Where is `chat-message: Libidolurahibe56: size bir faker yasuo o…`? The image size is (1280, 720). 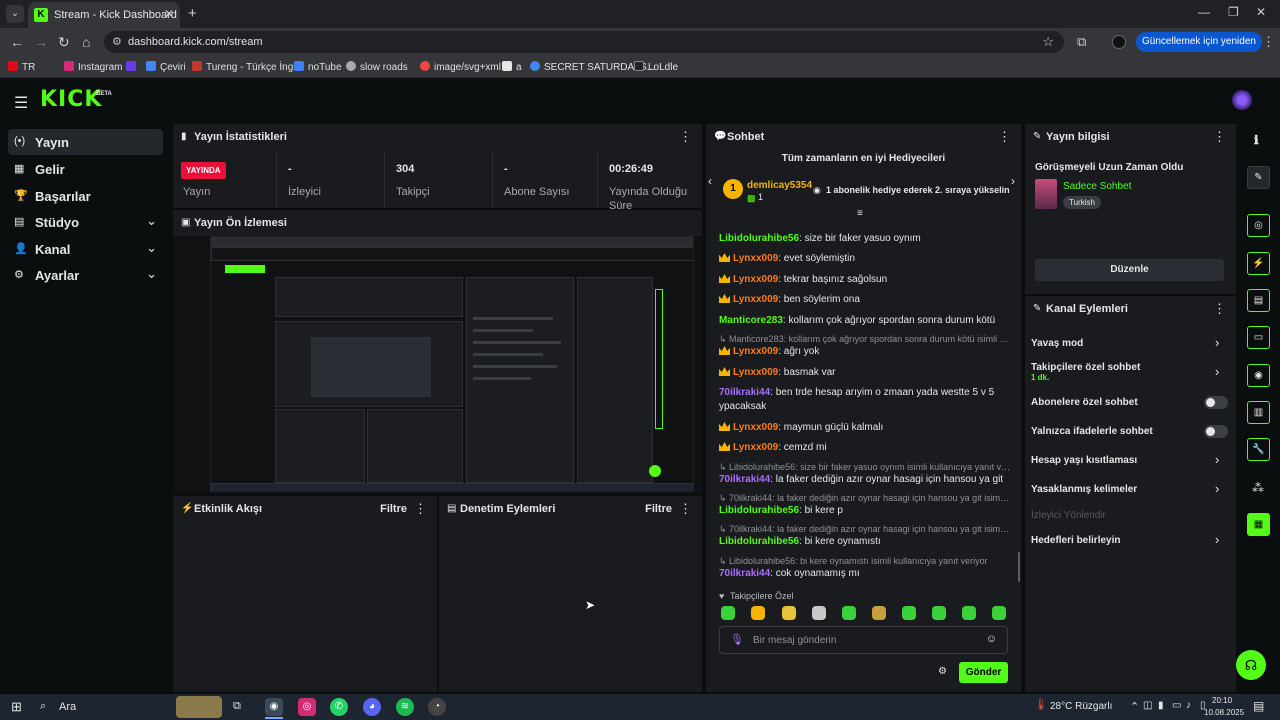
chat-message: Libidolurahibe56: size bir faker yasuo o… is located at coordinates (820, 238).